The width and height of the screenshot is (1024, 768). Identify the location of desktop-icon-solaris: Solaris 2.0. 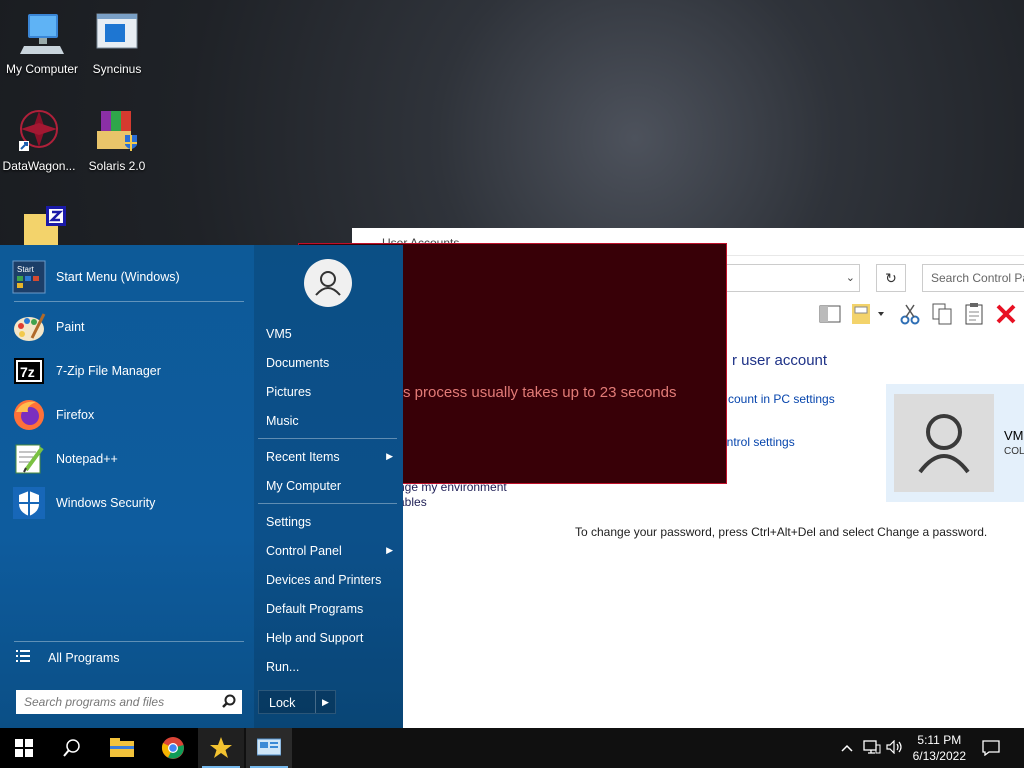
(117, 140).